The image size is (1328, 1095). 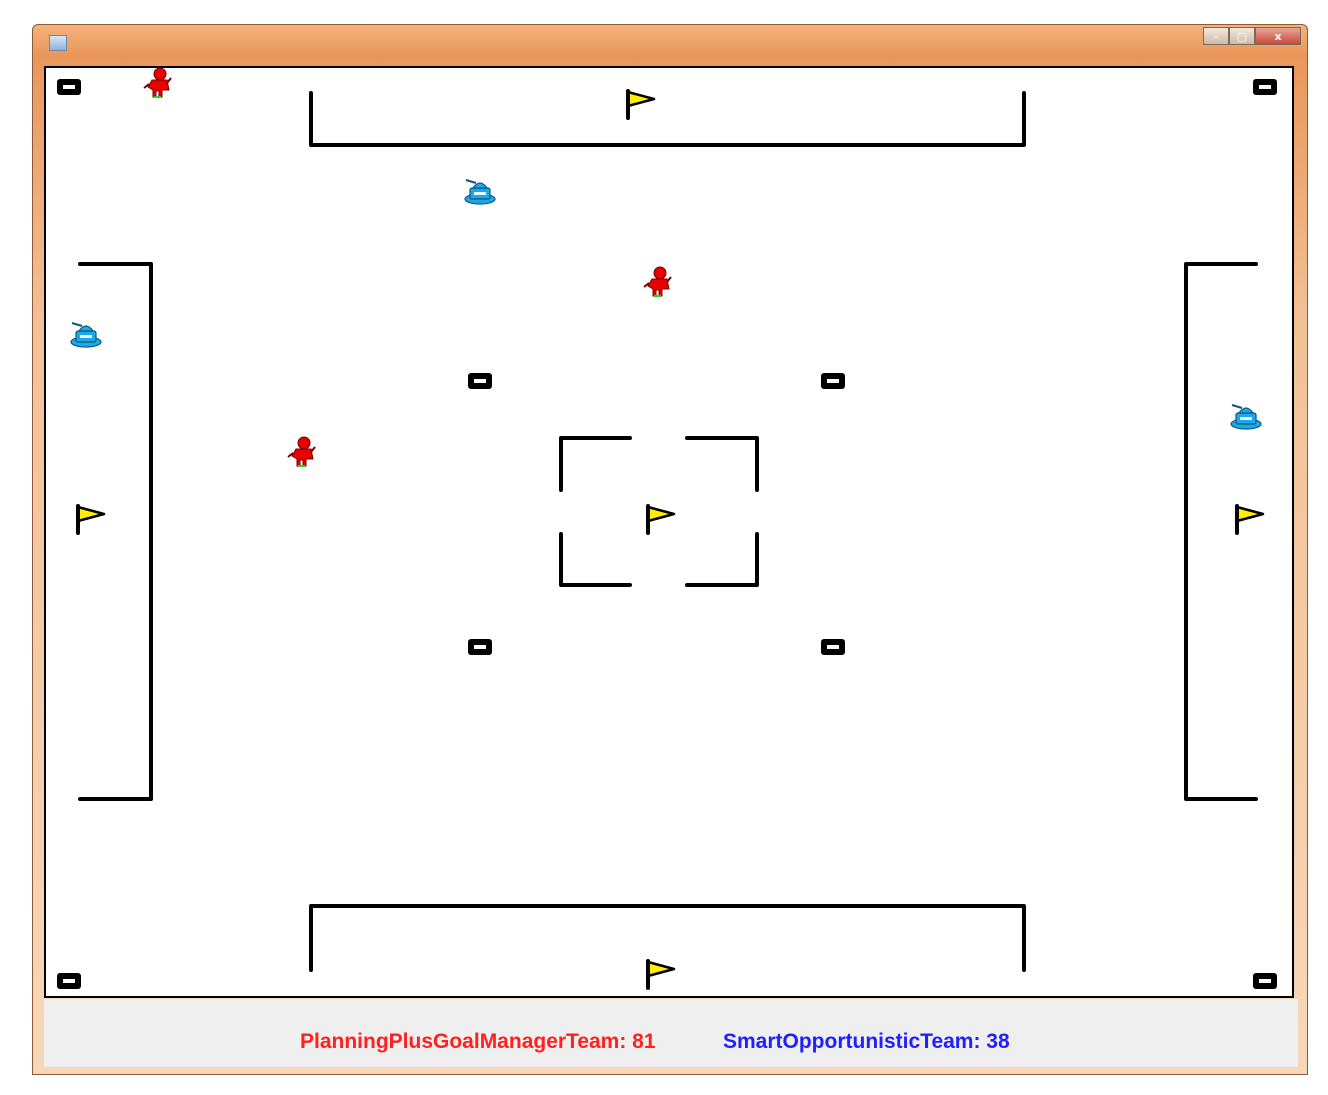 I want to click on center-wall-tr, so click(x=722, y=464).